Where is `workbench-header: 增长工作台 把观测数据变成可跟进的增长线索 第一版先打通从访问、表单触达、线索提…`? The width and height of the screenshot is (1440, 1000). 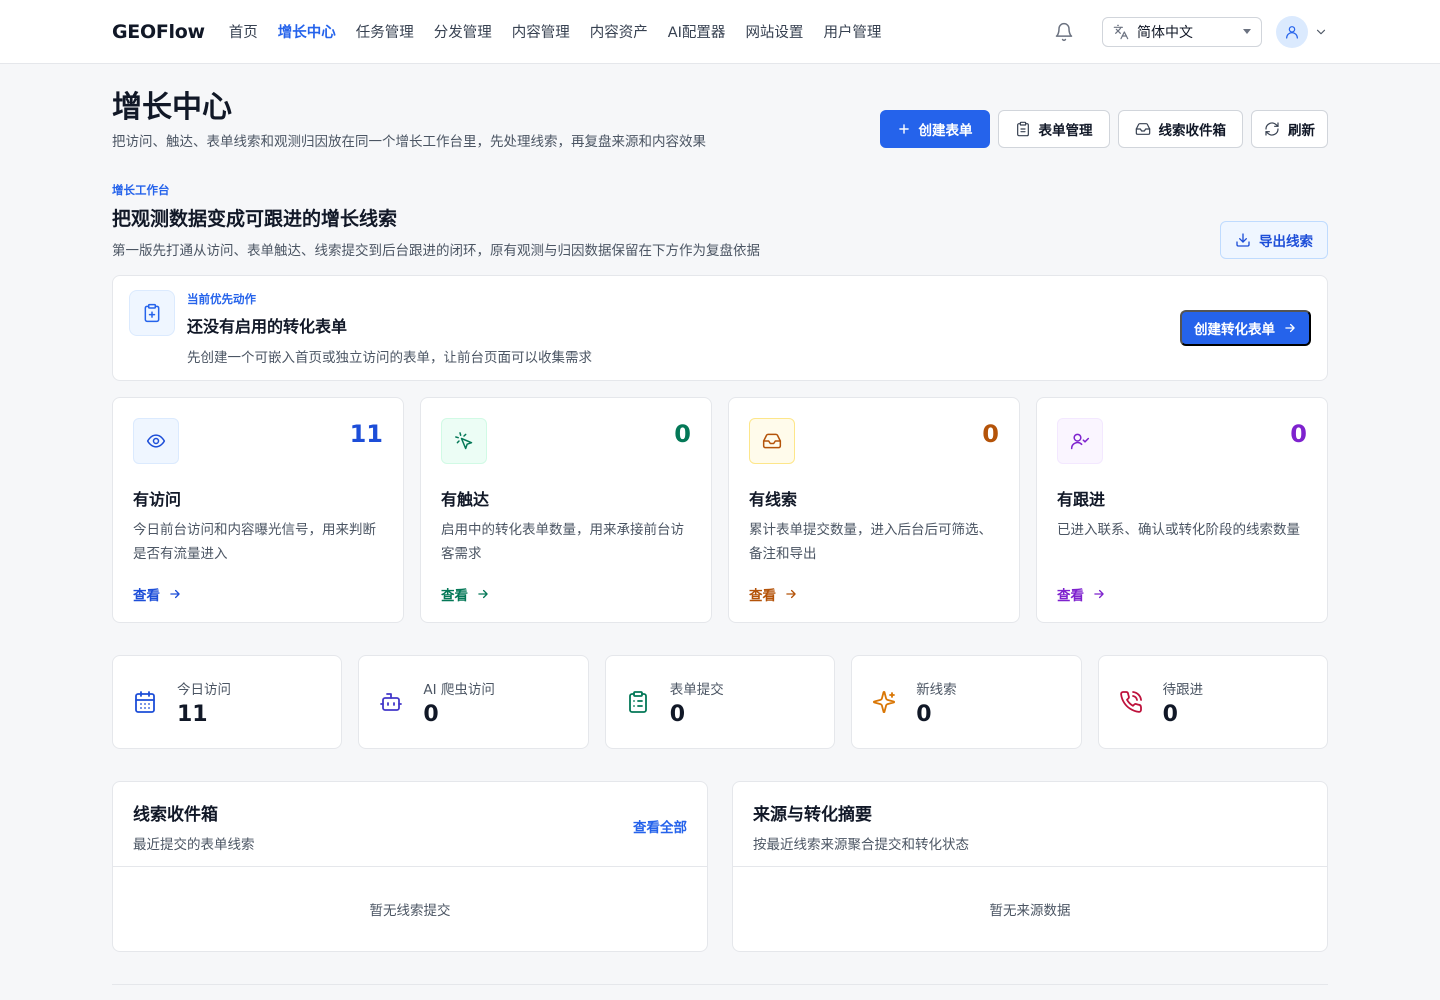 workbench-header: 增长工作台 把观测数据变成可跟进的增长线索 第一版先打通从访问、表单触达、线索提… is located at coordinates (720, 220).